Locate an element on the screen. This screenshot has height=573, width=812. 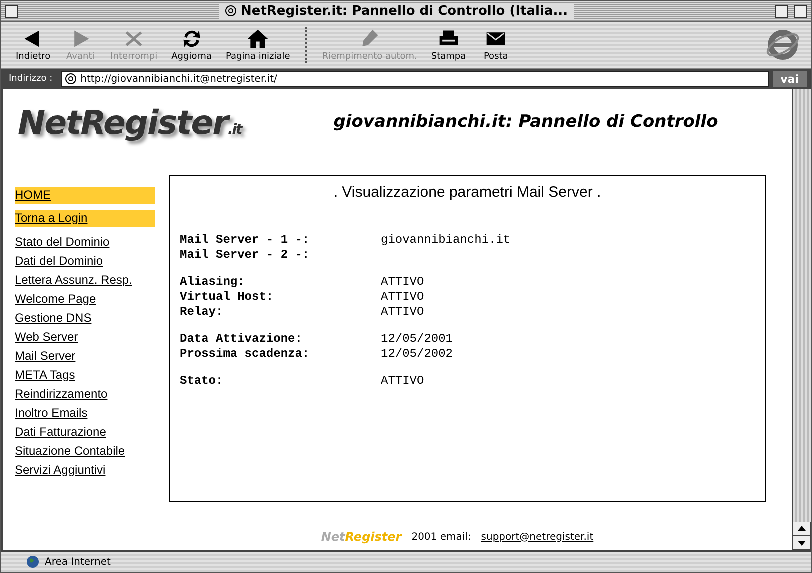
field-label: Prossima scadenza: is located at coordinates (245, 354).